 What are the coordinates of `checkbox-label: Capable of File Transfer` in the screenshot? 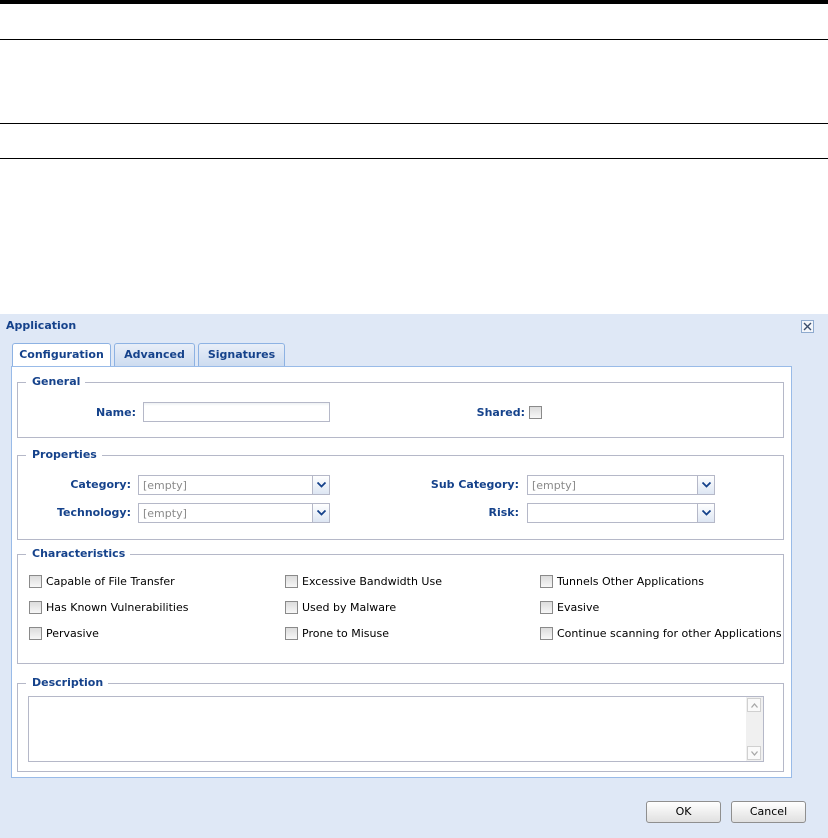 It's located at (110, 581).